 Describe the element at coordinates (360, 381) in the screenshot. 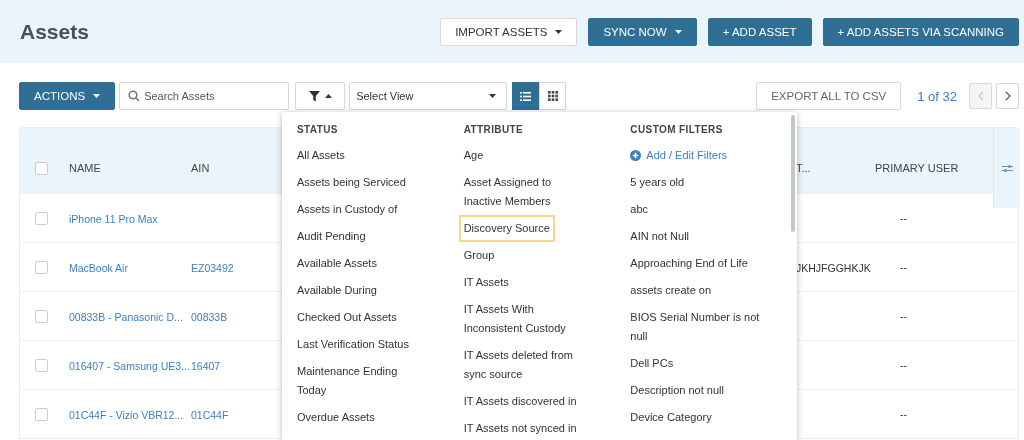

I see `filter-option: Maintenance Ending Today` at that location.